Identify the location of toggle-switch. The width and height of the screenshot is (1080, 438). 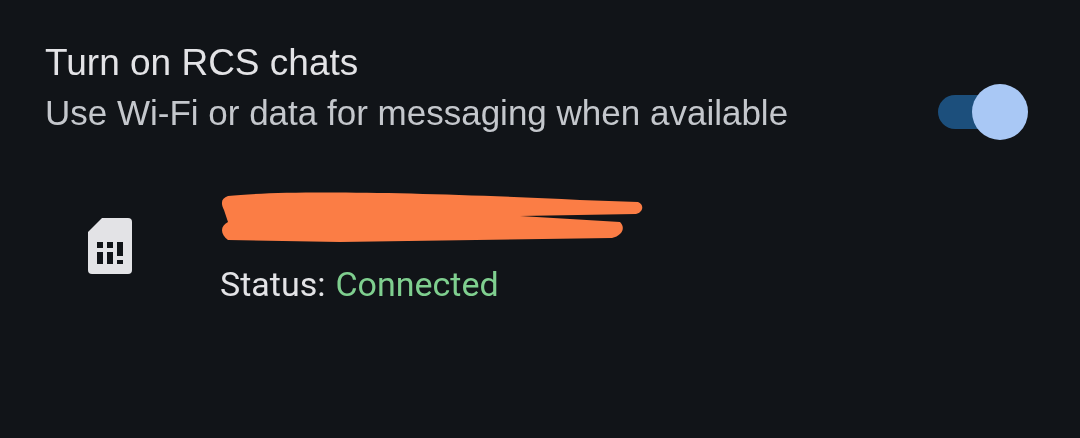
(983, 112).